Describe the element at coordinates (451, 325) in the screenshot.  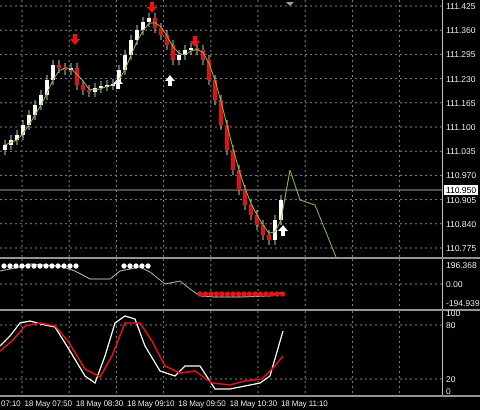
I see `stochastic-axis-label: 80` at that location.